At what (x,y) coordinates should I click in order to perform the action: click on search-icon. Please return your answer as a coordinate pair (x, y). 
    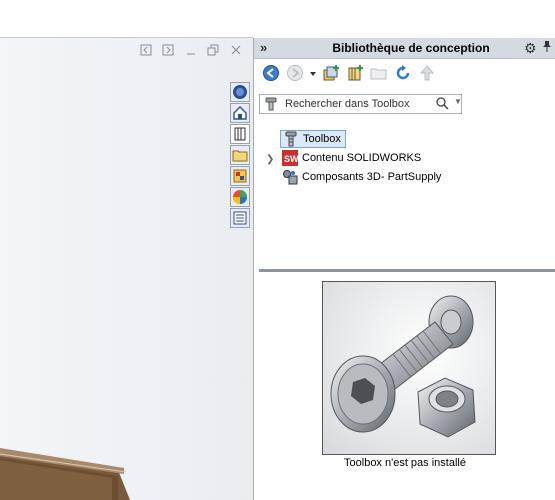
    Looking at the image, I should click on (442, 105).